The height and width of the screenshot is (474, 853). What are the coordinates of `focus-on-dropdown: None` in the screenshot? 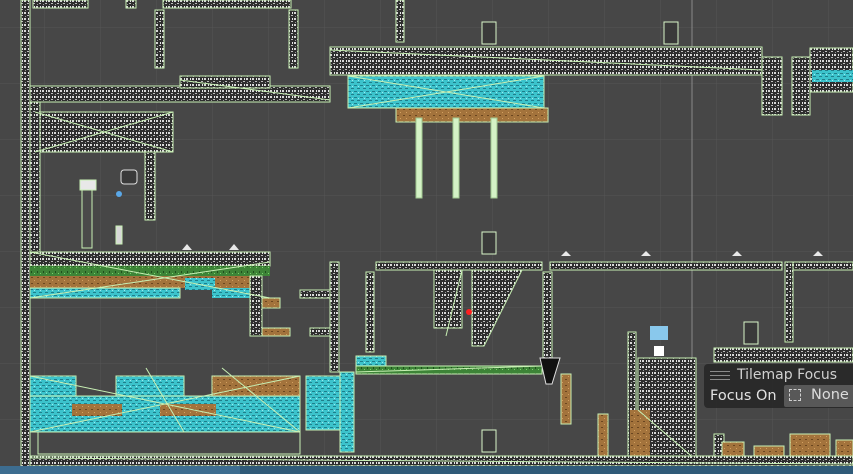 It's located at (818, 396).